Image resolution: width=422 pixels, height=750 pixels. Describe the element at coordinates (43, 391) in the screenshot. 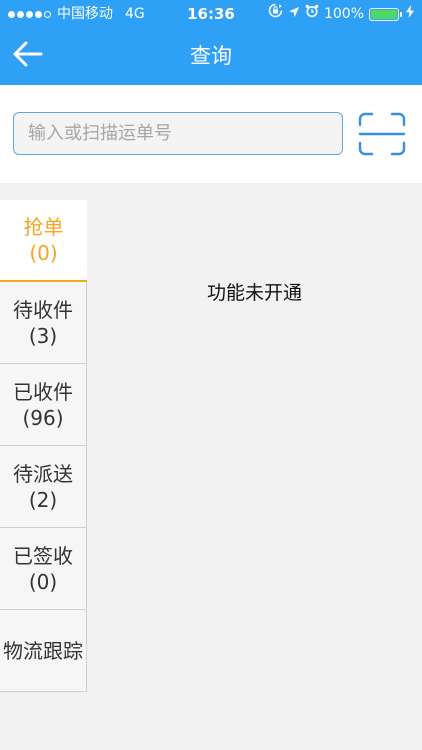

I see `sidebar-item-label: 已收件` at that location.